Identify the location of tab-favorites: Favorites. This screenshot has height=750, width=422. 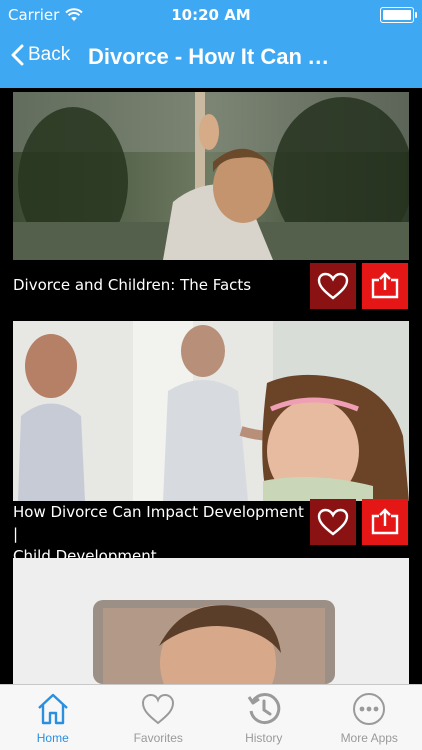
(159, 717).